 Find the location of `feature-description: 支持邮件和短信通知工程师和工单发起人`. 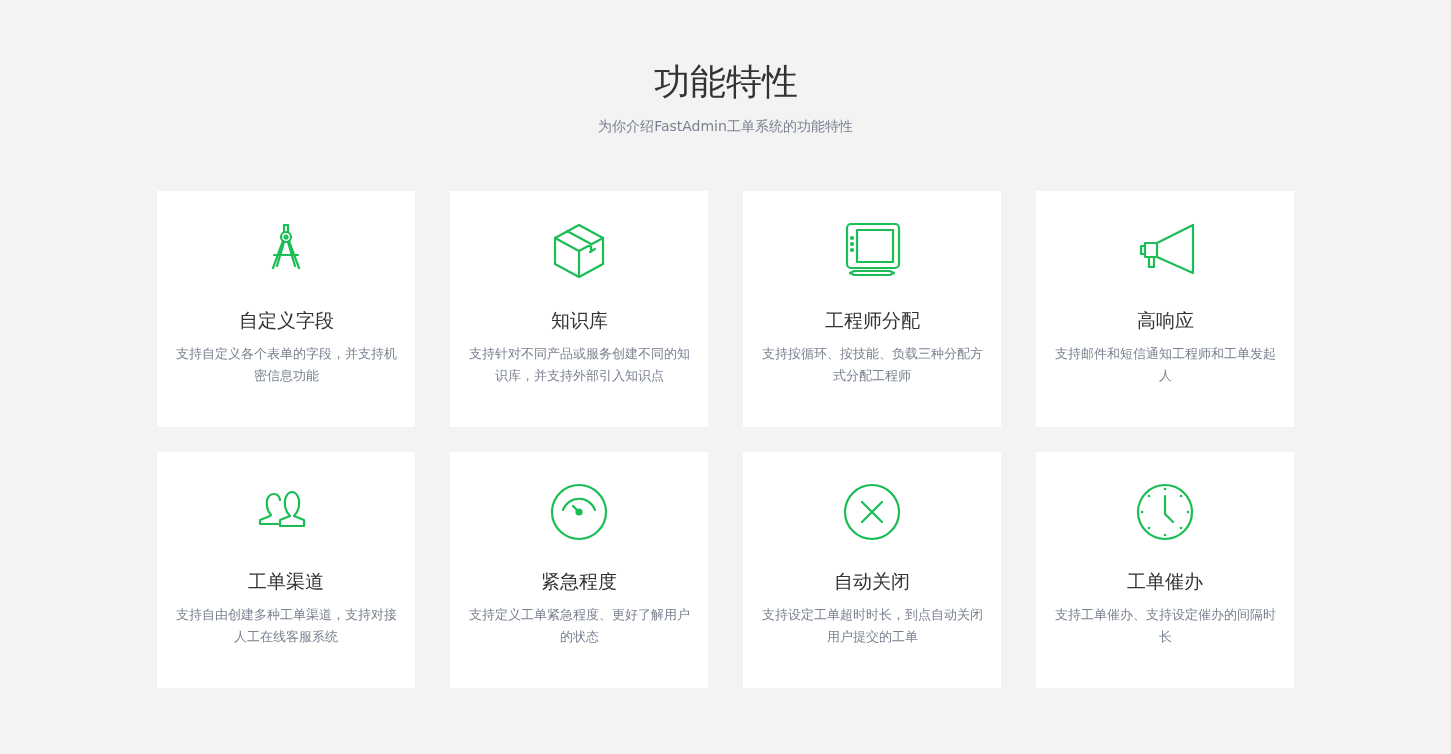

feature-description: 支持邮件和短信通知工程师和工单发起人 is located at coordinates (1165, 365).